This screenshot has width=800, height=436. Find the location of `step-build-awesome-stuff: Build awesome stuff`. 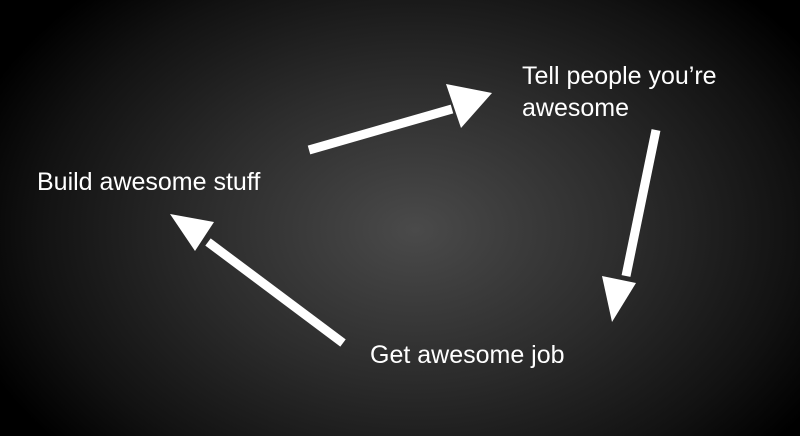

step-build-awesome-stuff: Build awesome stuff is located at coordinates (149, 182).